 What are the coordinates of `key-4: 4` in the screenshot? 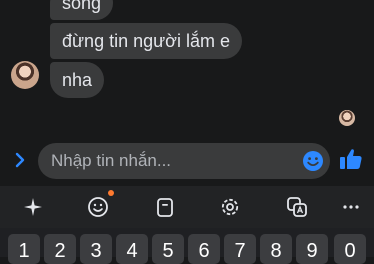 It's located at (132, 249).